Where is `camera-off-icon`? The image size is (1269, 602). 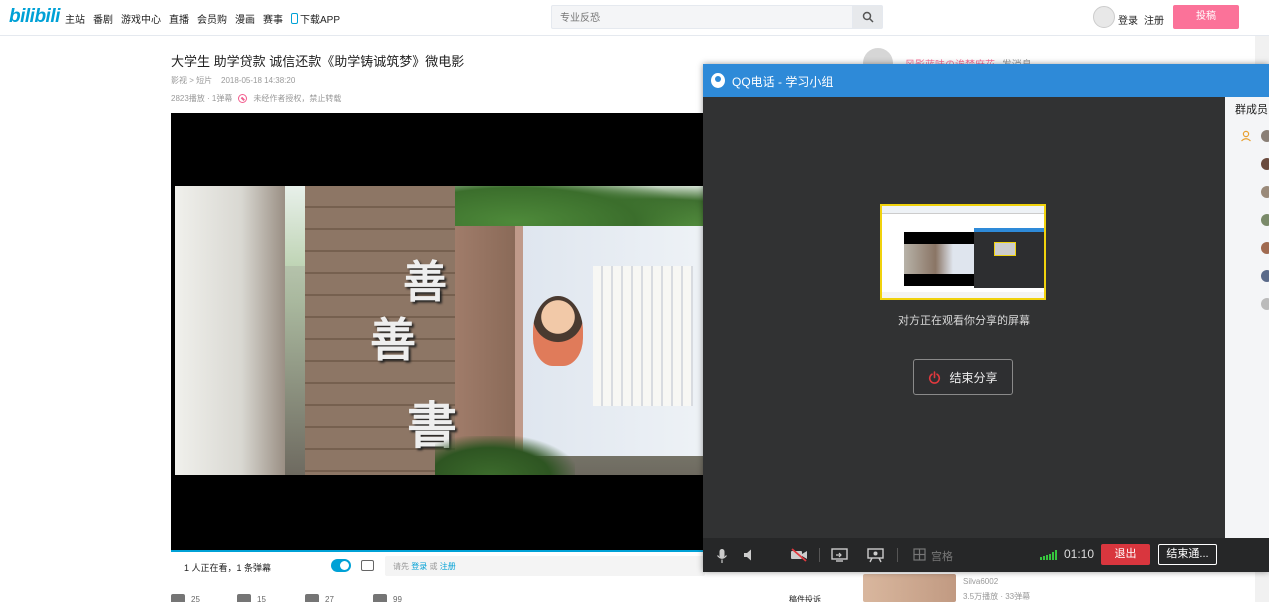 camera-off-icon is located at coordinates (799, 555).